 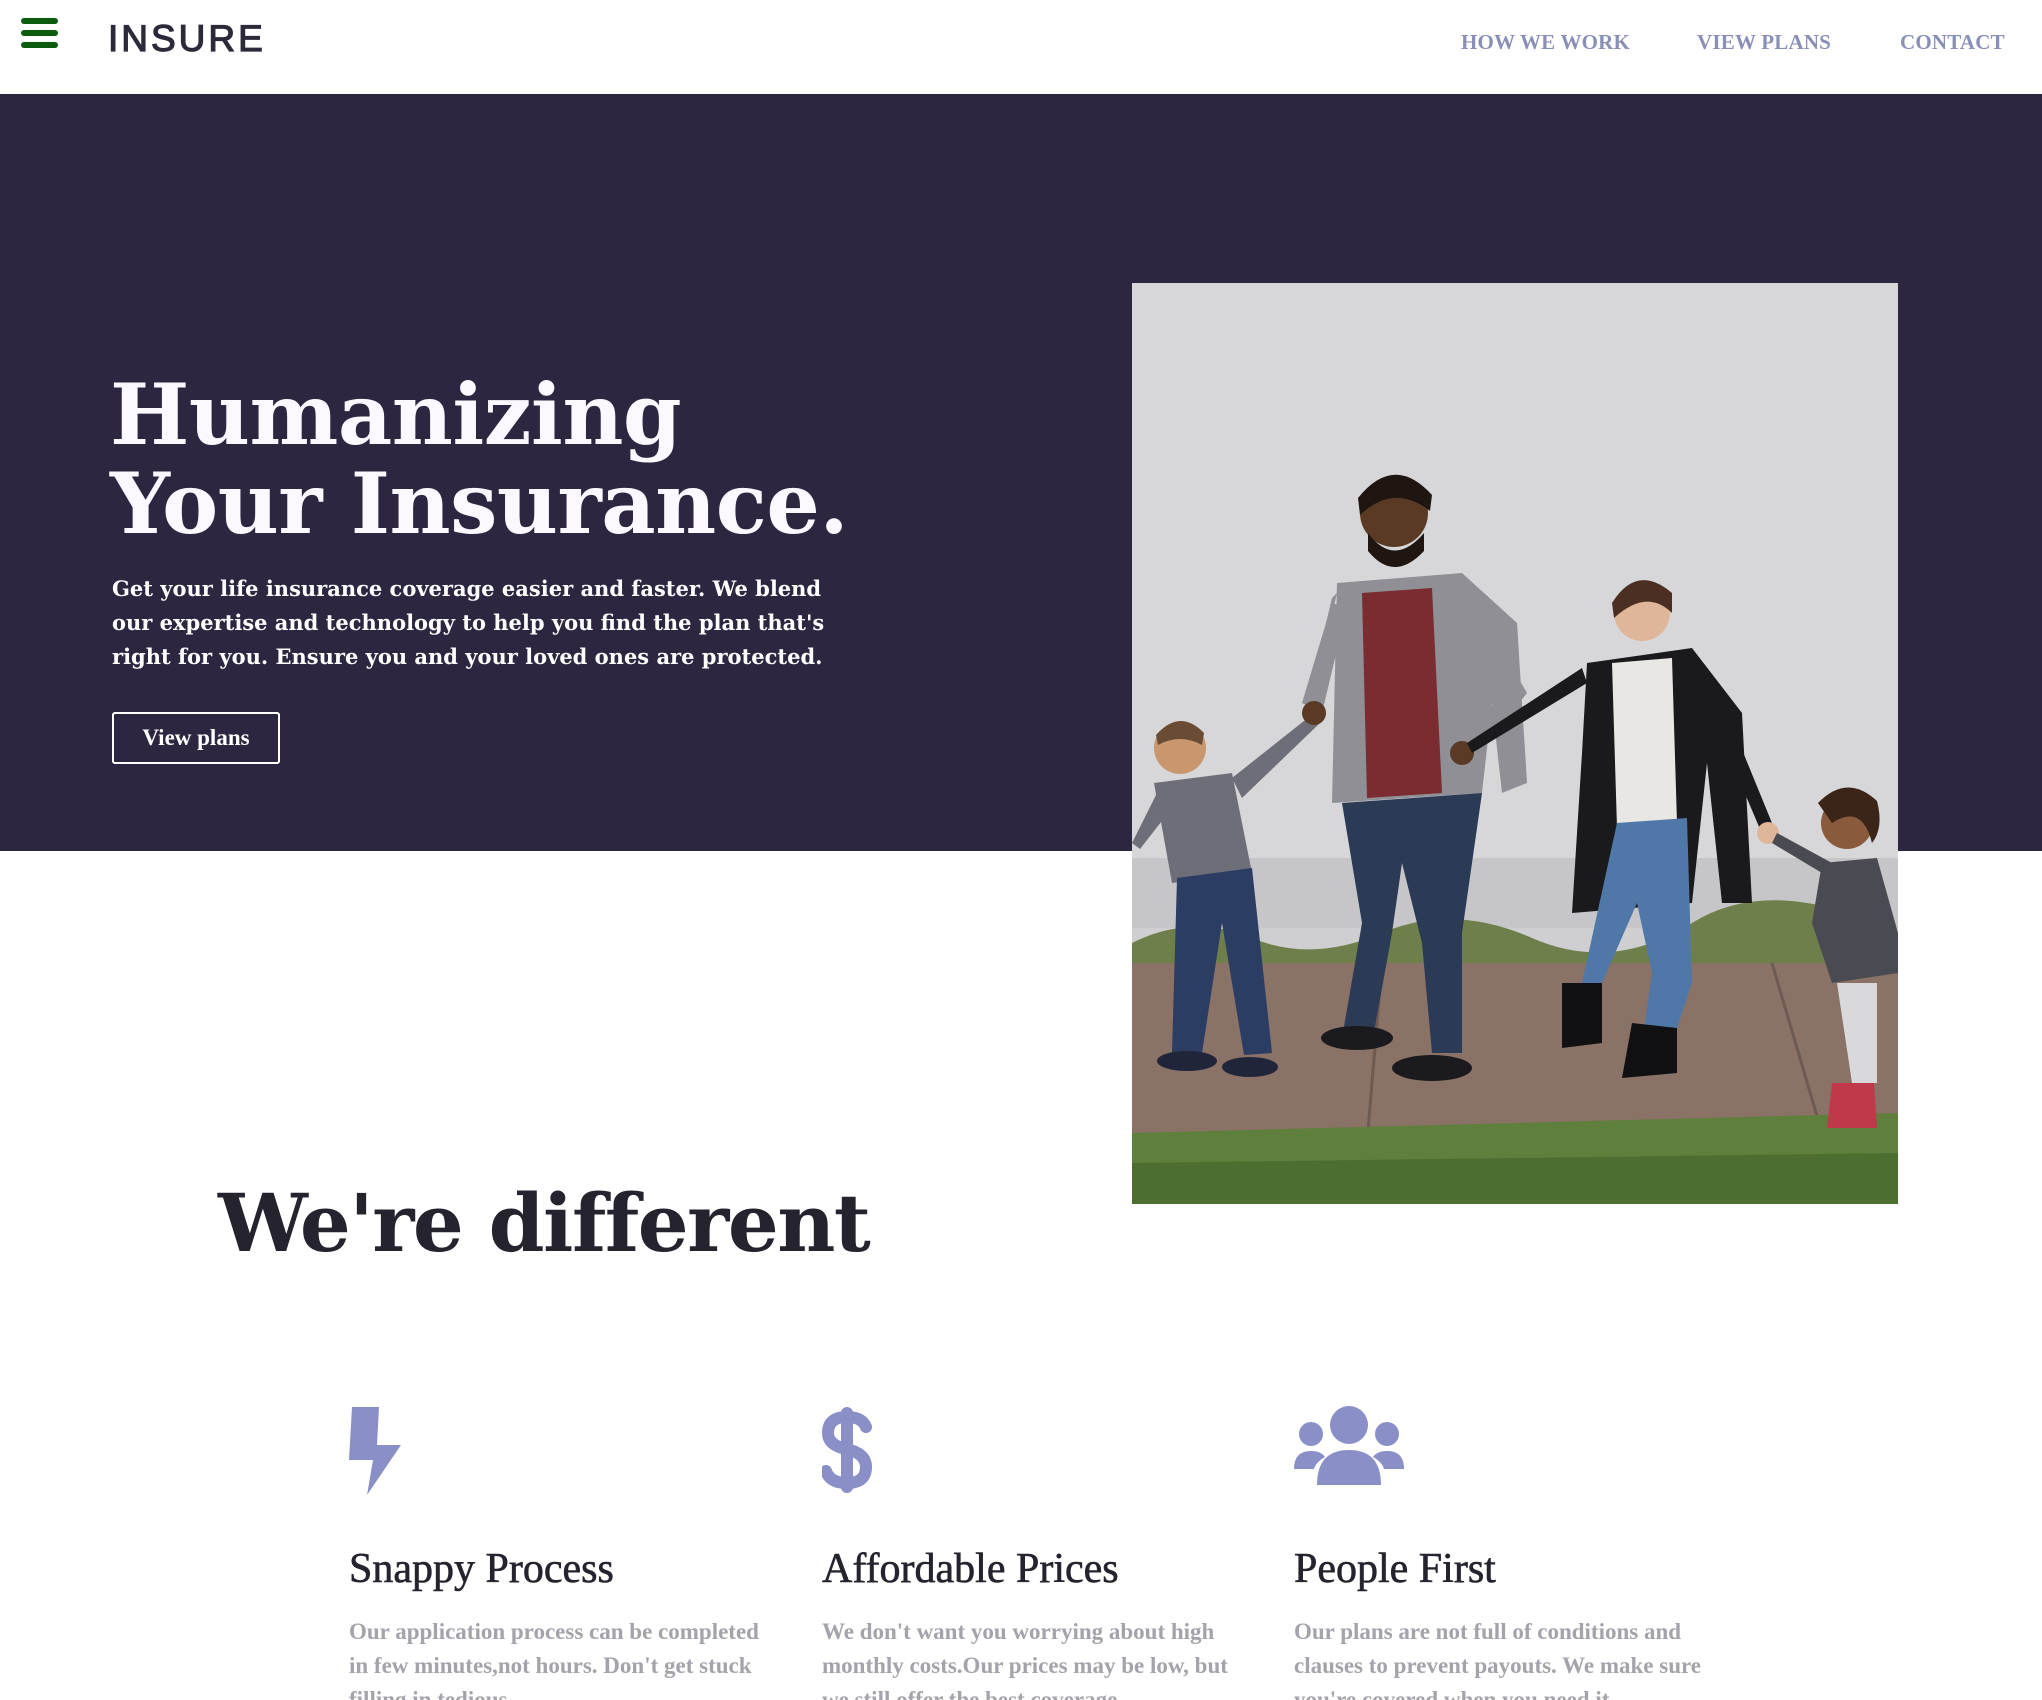 What do you see at coordinates (186, 38) in the screenshot?
I see `site-logo: INSURE` at bounding box center [186, 38].